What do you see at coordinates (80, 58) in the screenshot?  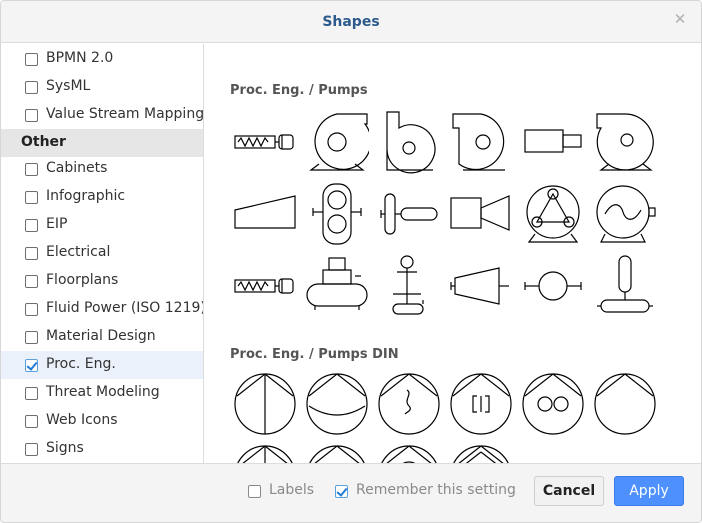 I see `library-item-label: BPMN 2.0` at bounding box center [80, 58].